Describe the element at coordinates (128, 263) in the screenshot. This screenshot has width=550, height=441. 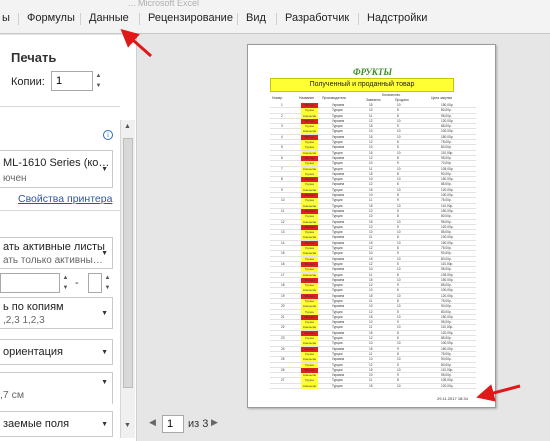
I see `scrollbar-thumb` at that location.